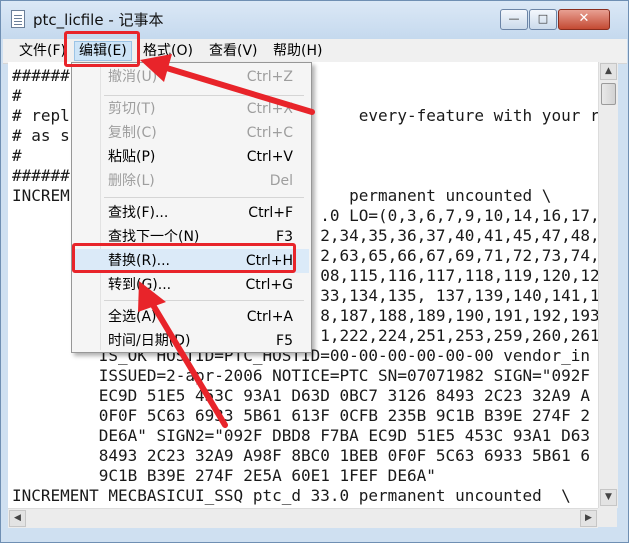 The width and height of the screenshot is (629, 543). I want to click on arrow-to-replace-item, so click(187, 362).